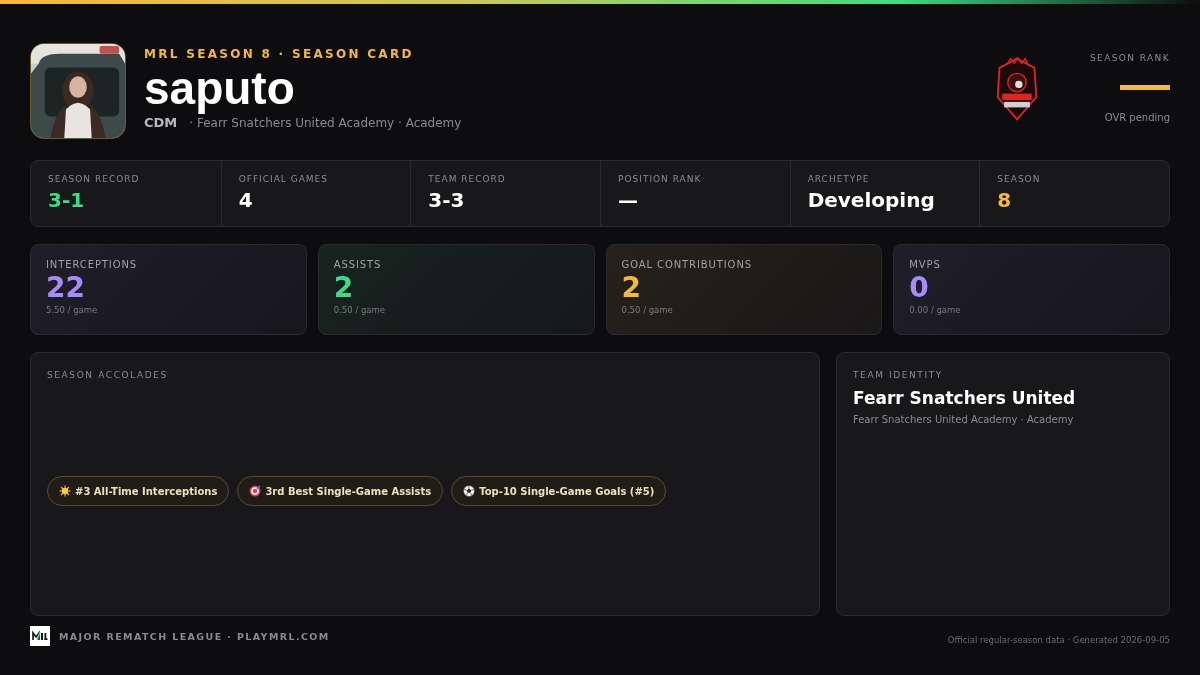  What do you see at coordinates (919, 288) in the screenshot?
I see `stat-value: 0` at bounding box center [919, 288].